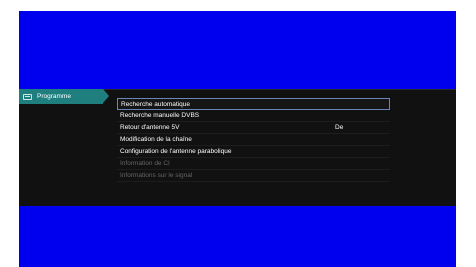  I want to click on menu-item-modification-chaine: Modification de la chaîne, so click(253, 140).